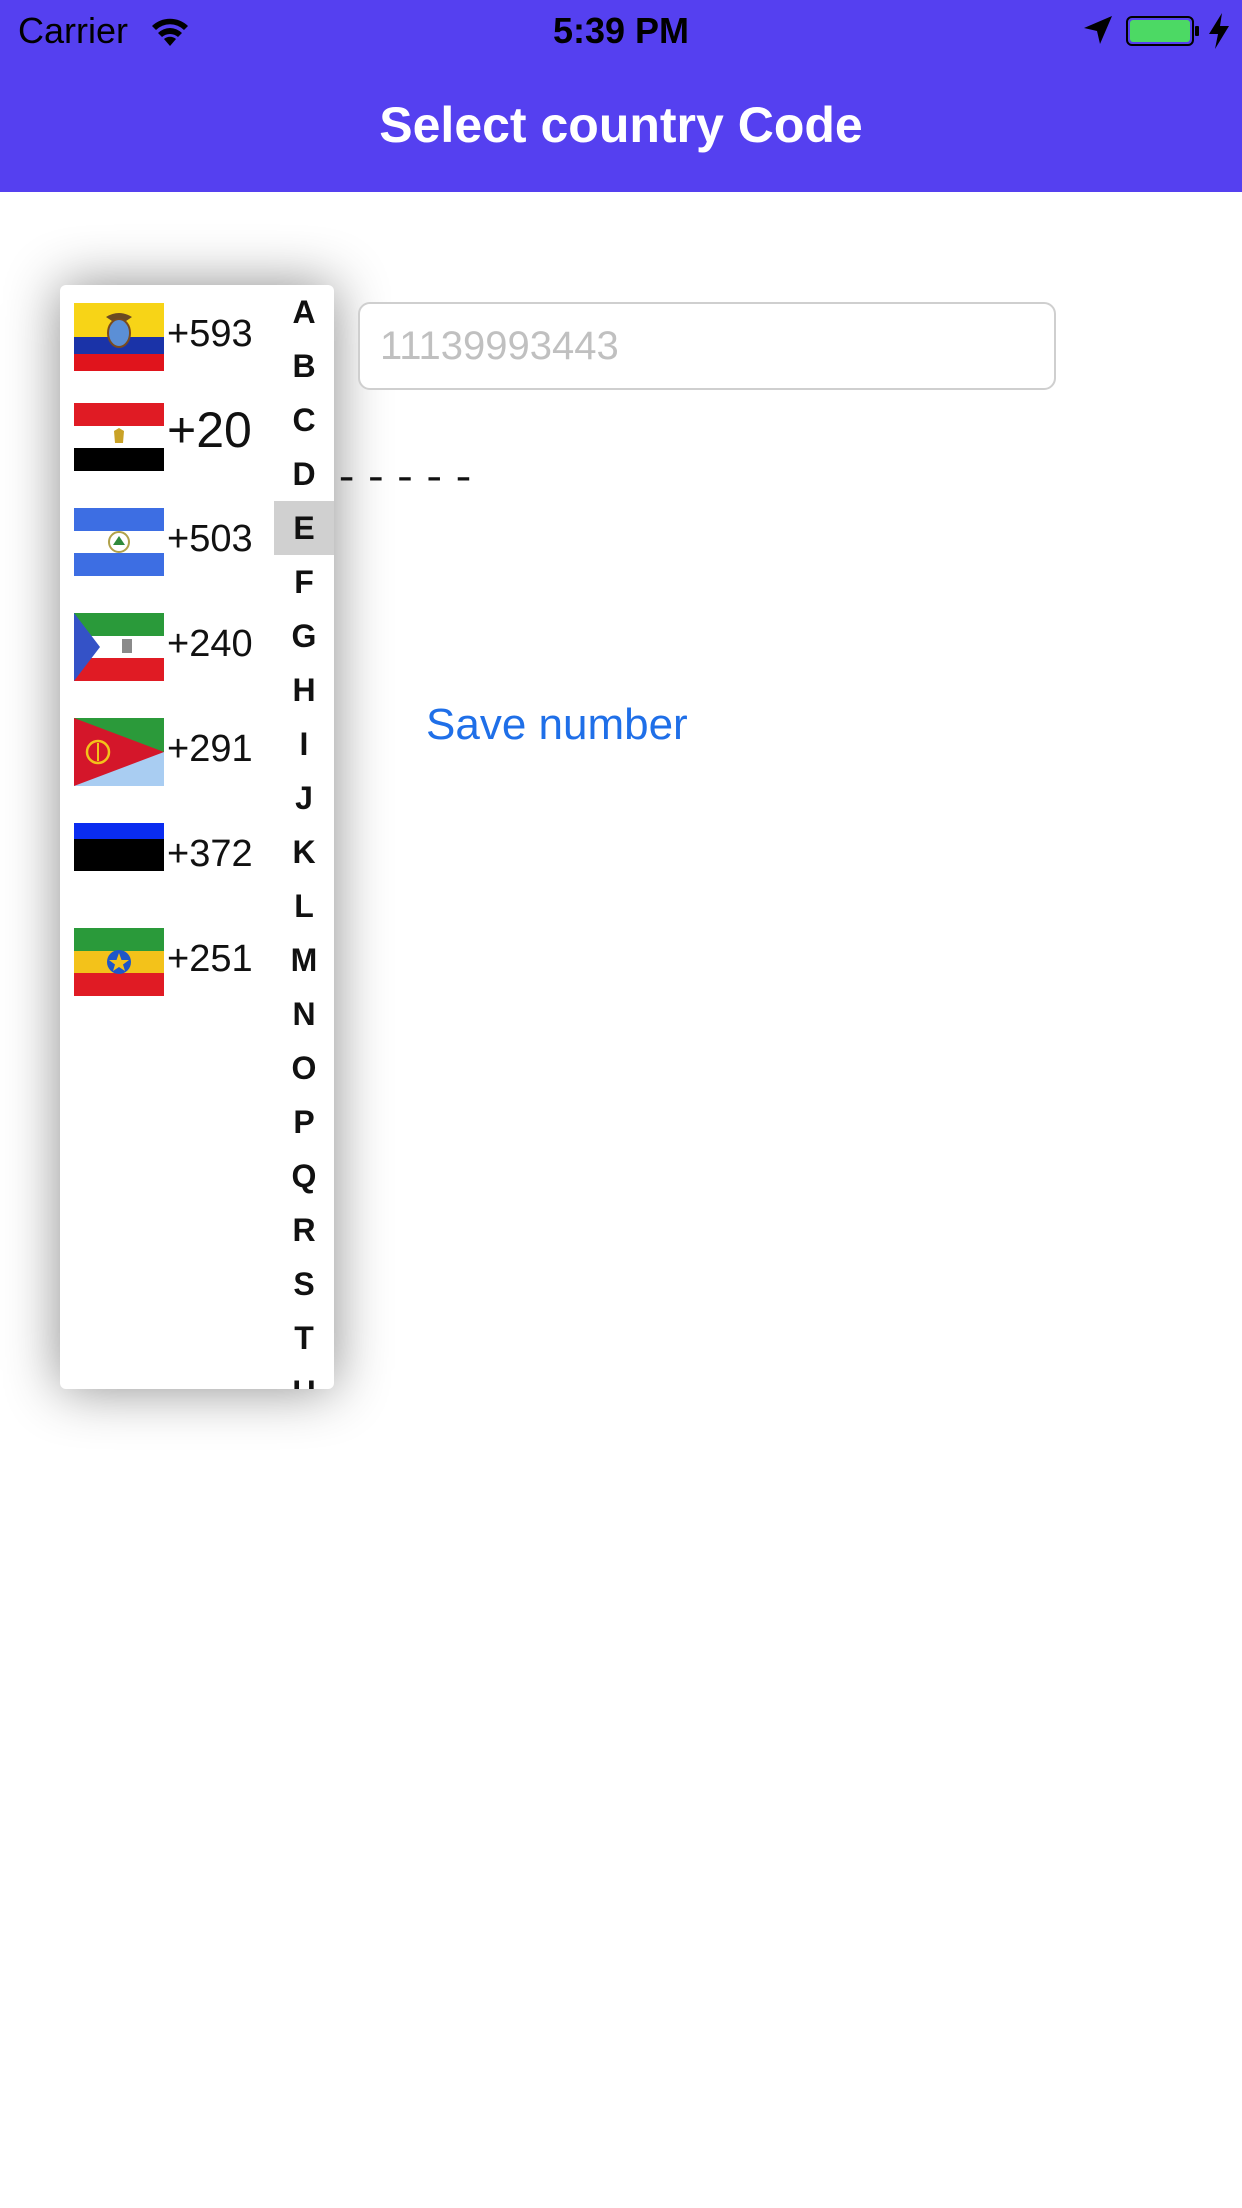  I want to click on index-letter-i: I, so click(304, 744).